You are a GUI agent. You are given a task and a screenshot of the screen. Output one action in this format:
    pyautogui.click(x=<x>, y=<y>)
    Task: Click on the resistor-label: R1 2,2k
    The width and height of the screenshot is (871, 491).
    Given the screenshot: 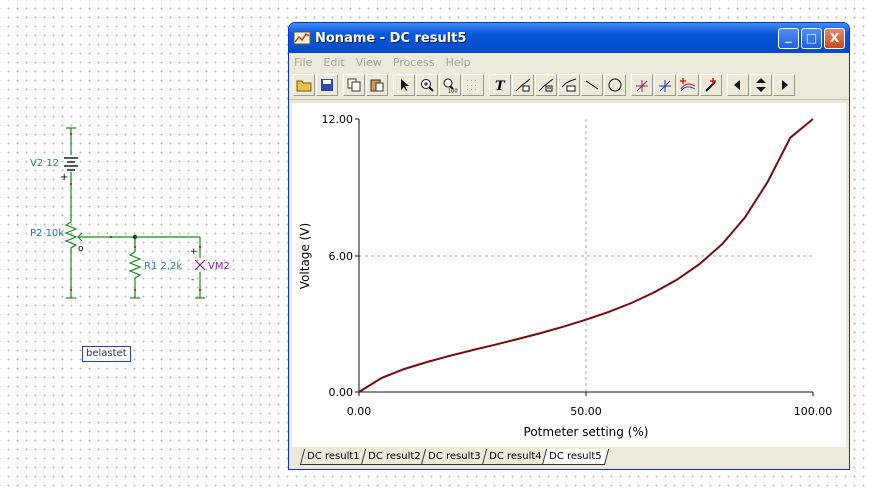 What is the action you would take?
    pyautogui.click(x=163, y=266)
    